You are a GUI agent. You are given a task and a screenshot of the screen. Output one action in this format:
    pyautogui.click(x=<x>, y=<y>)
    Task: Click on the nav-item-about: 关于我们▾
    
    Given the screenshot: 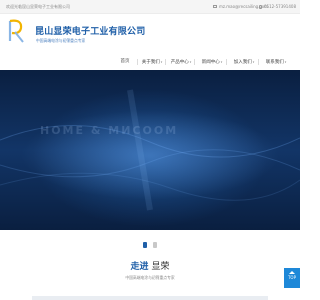 What is the action you would take?
    pyautogui.click(x=152, y=62)
    